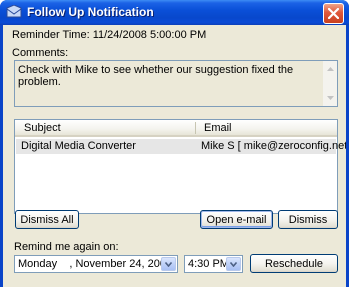  Describe the element at coordinates (330, 83) in the screenshot. I see `comments-scrollbar` at that location.